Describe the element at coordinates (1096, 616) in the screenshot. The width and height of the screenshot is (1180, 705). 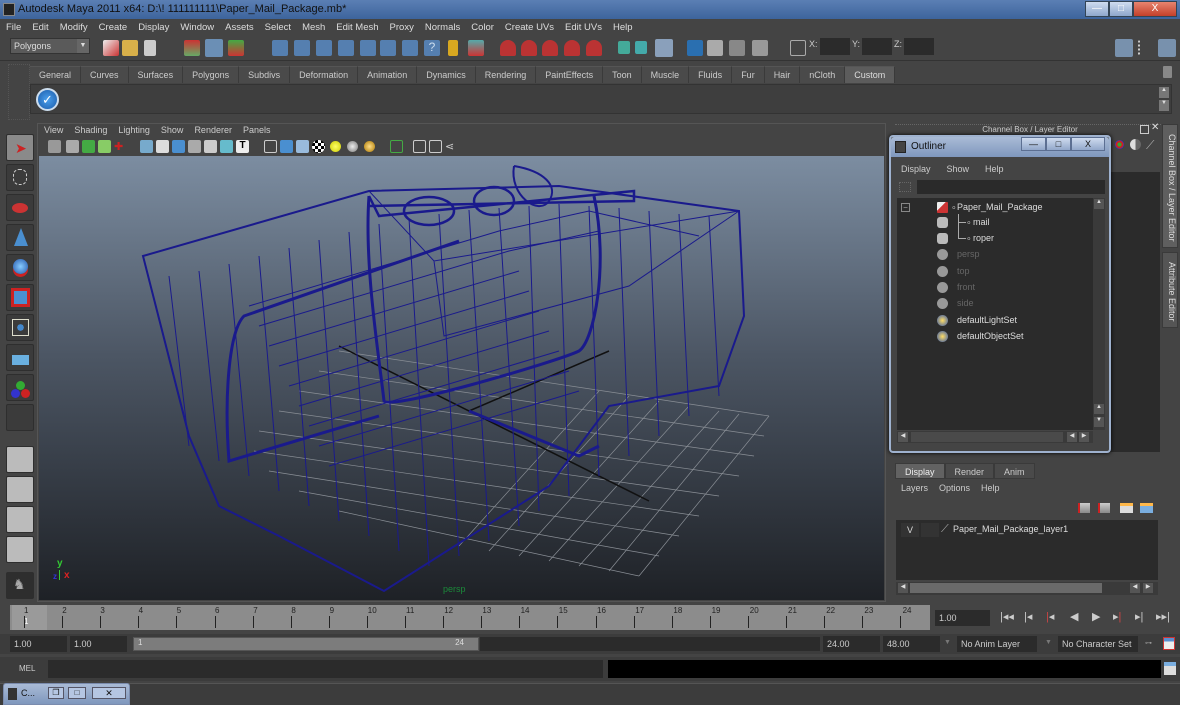
I see `play-forwards-button: ▶` at that location.